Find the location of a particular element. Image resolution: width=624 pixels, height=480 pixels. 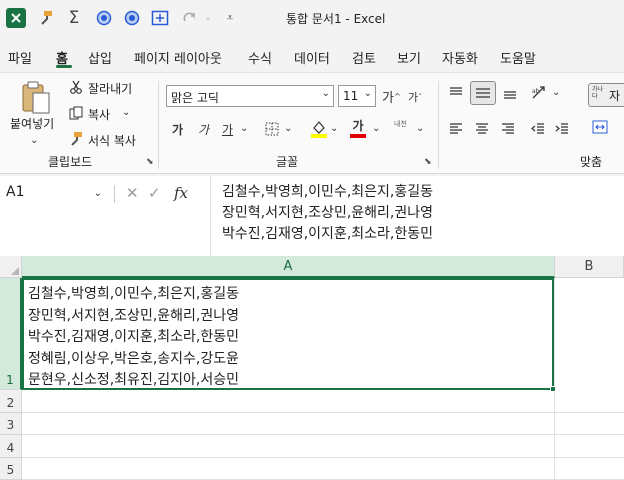

redo-dropdown-icon: ⌄ is located at coordinates (208, 18).